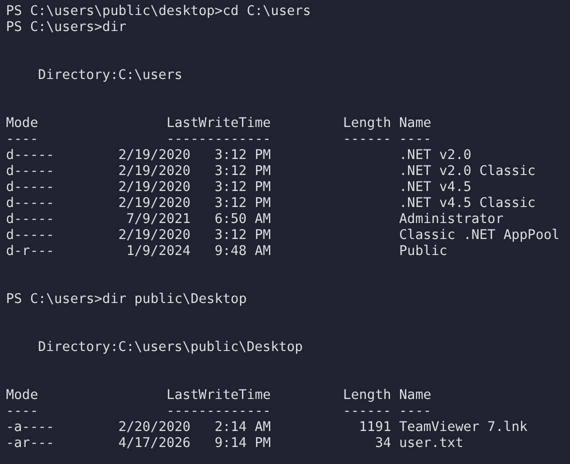 Image resolution: width=570 pixels, height=464 pixels. What do you see at coordinates (451, 220) in the screenshot?
I see `name-cell: Administrator` at bounding box center [451, 220].